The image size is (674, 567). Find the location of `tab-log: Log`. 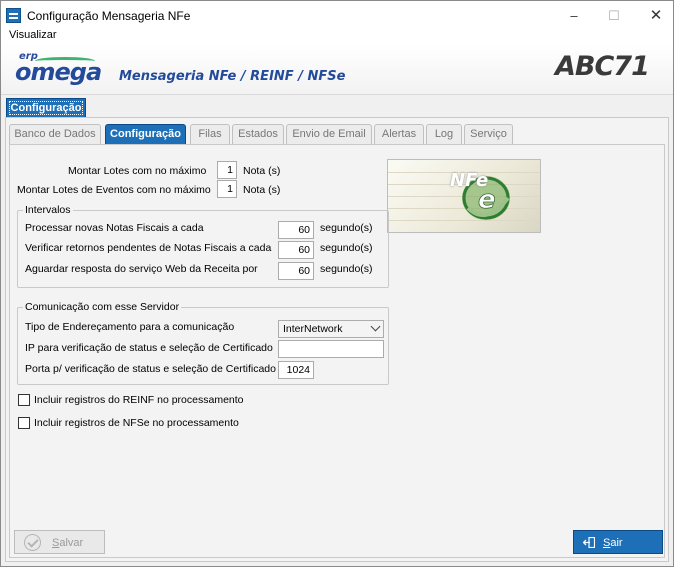

tab-log: Log is located at coordinates (444, 134).